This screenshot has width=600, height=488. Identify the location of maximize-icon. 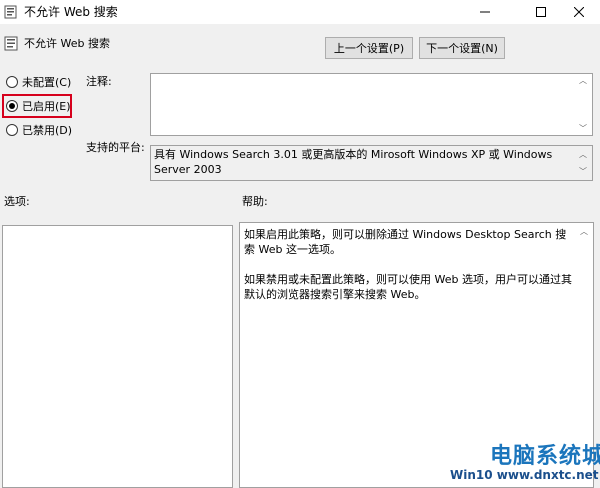
(541, 12).